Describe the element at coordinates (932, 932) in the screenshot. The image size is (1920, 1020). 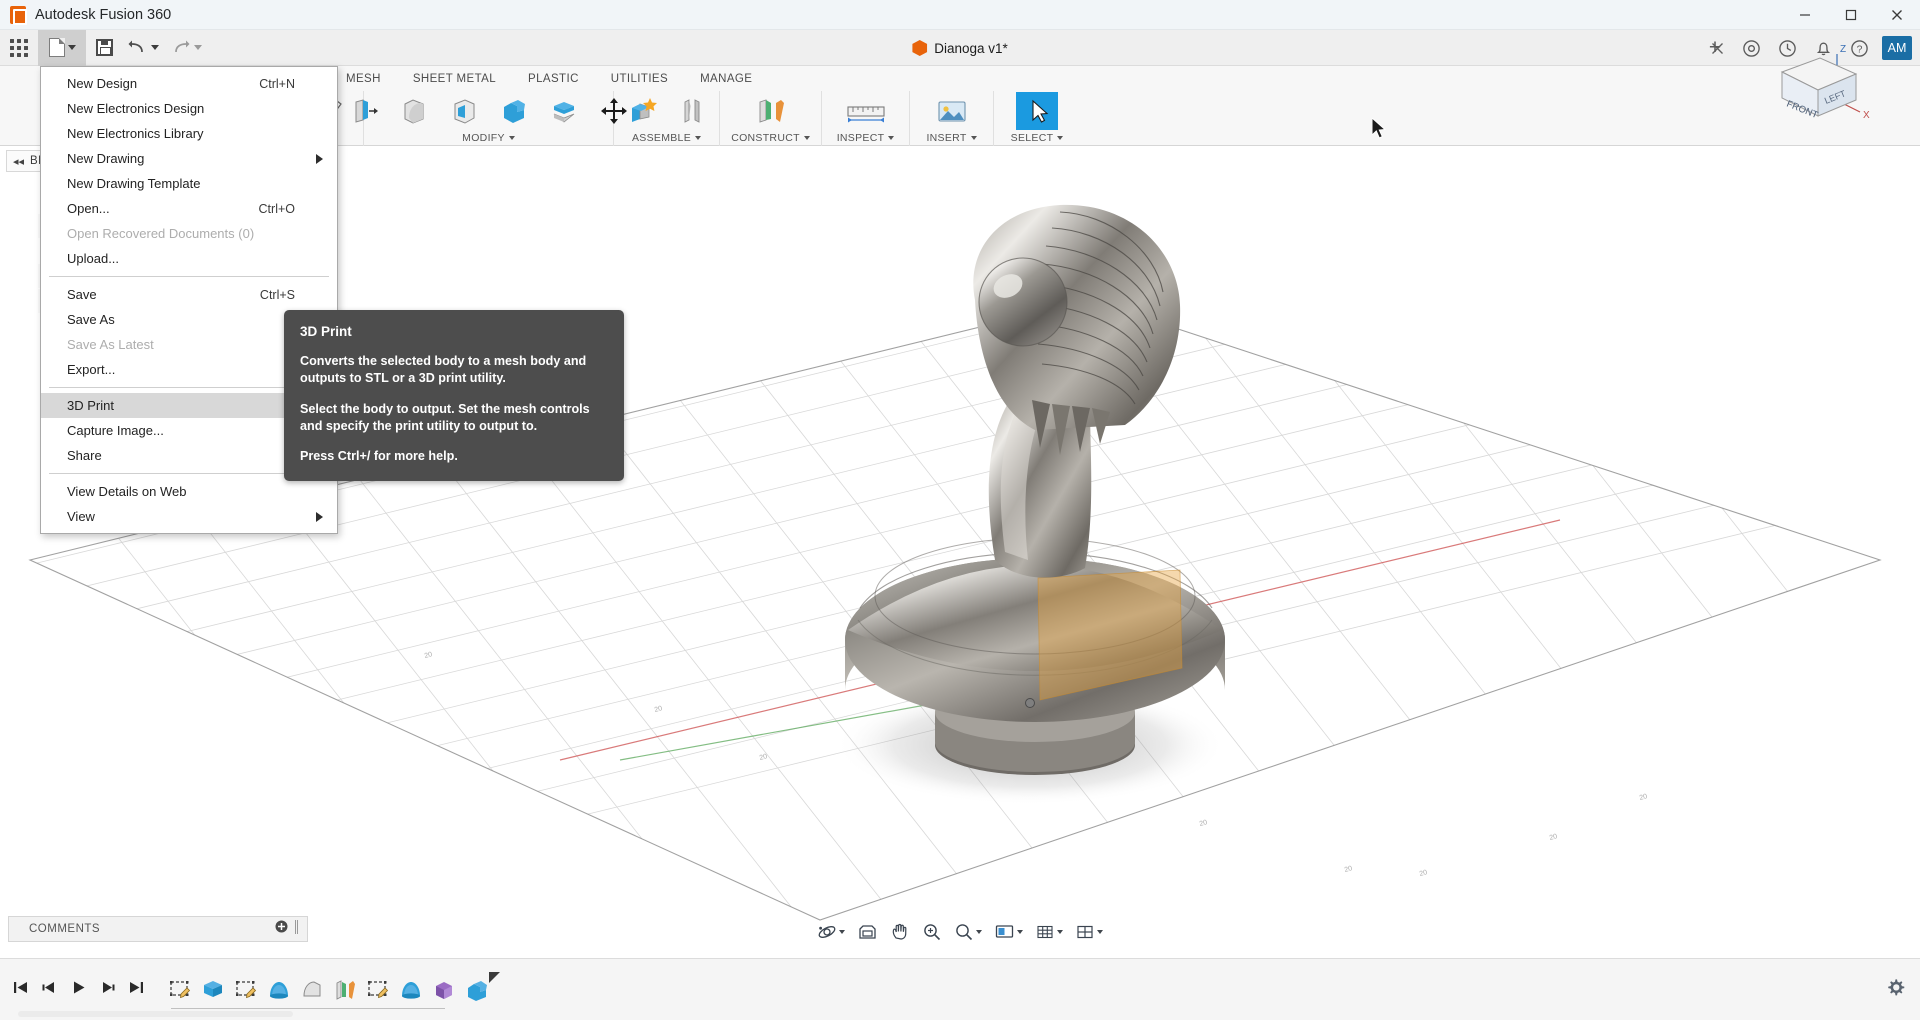
I see `zoom-icon` at that location.